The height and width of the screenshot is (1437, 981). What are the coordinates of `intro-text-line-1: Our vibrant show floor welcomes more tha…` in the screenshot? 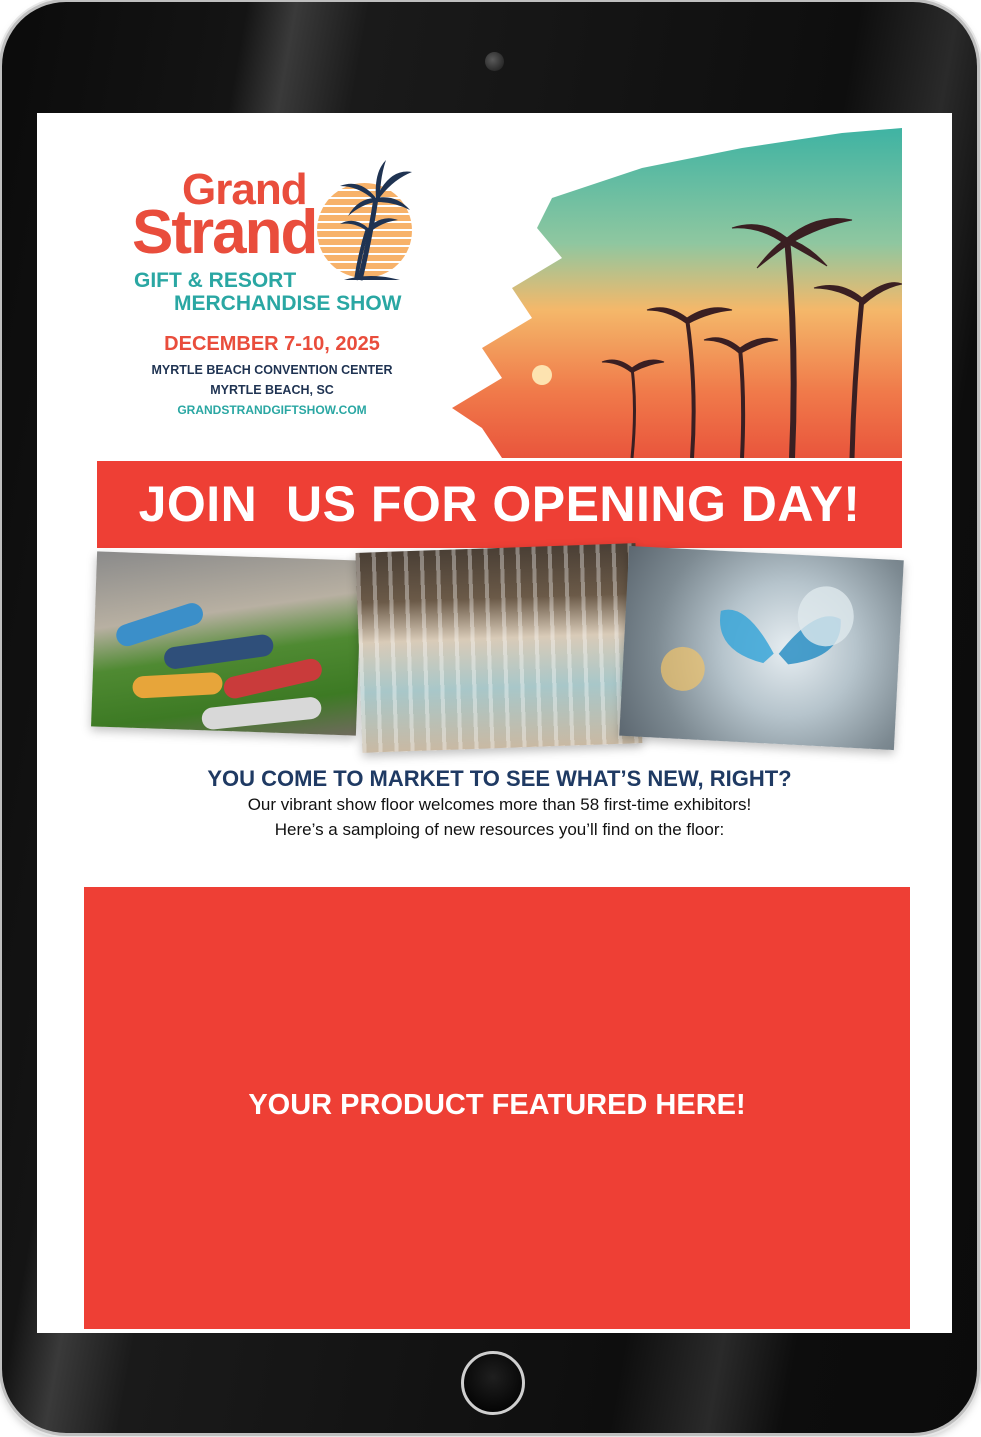 It's located at (499, 804).